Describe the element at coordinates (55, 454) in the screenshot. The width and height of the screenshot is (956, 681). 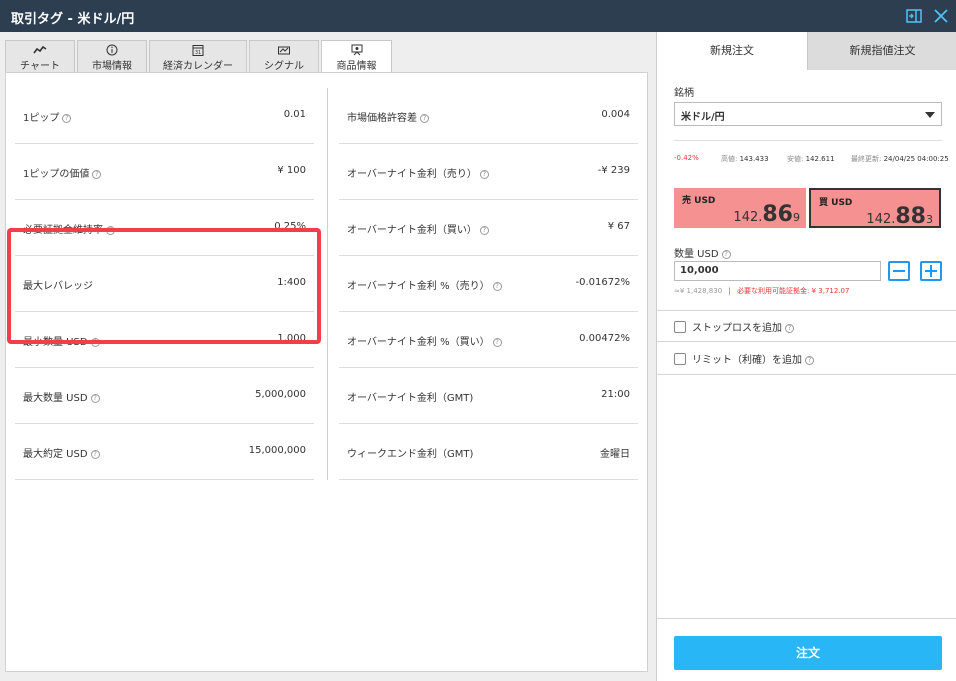
I see `info-label: 最大約定 USD` at that location.